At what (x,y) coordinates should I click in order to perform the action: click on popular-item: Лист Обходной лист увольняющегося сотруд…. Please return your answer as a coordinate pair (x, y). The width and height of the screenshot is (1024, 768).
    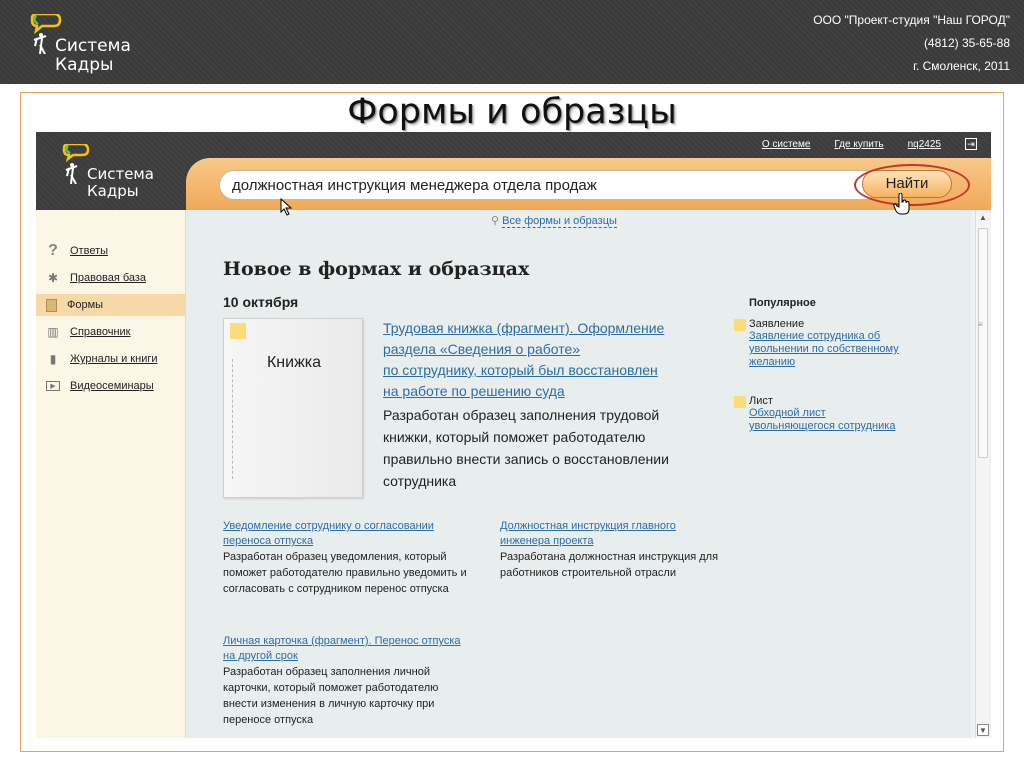
    Looking at the image, I should click on (819, 414).